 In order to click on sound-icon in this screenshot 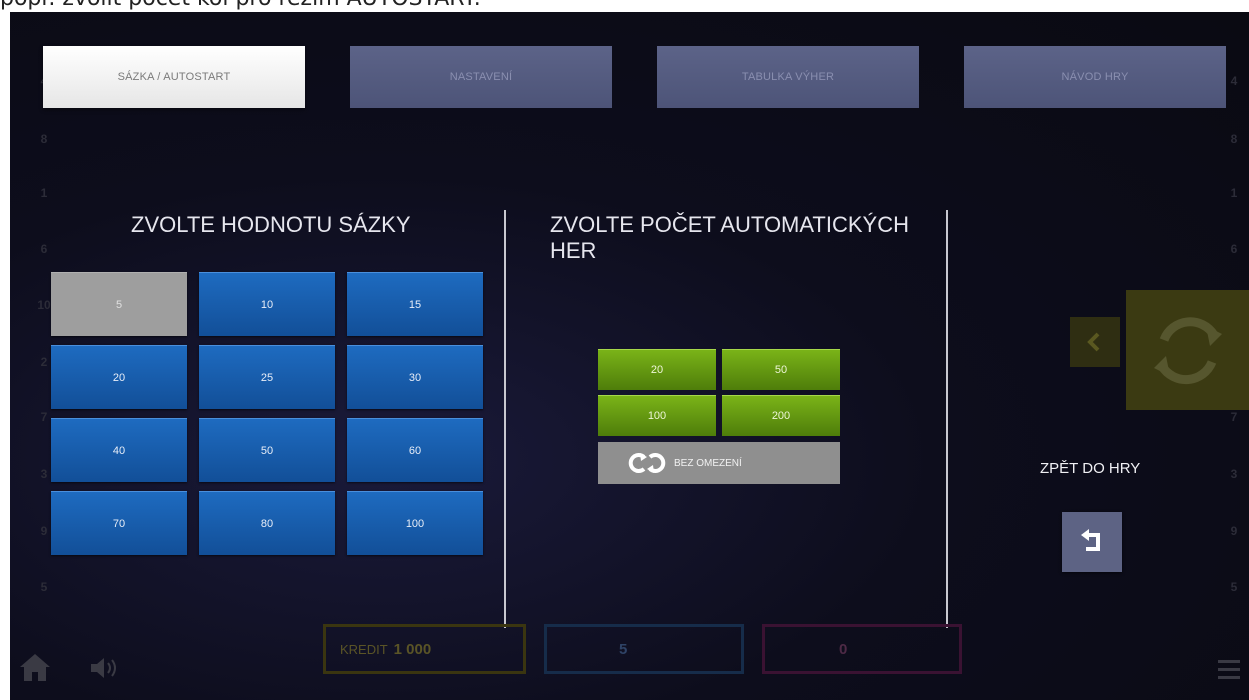, I will do `click(103, 668)`.